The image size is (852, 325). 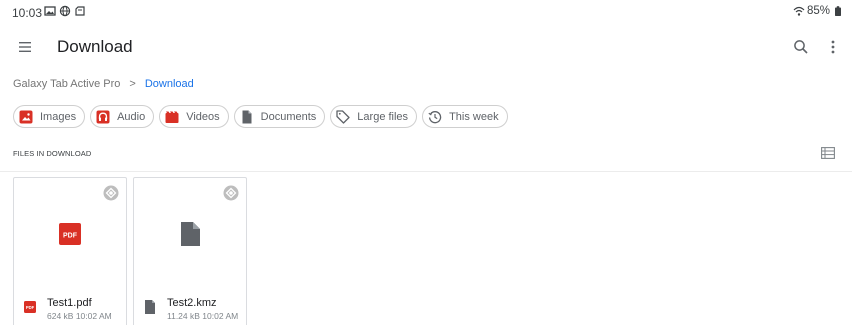 I want to click on battery-percent: 85%, so click(x=818, y=11).